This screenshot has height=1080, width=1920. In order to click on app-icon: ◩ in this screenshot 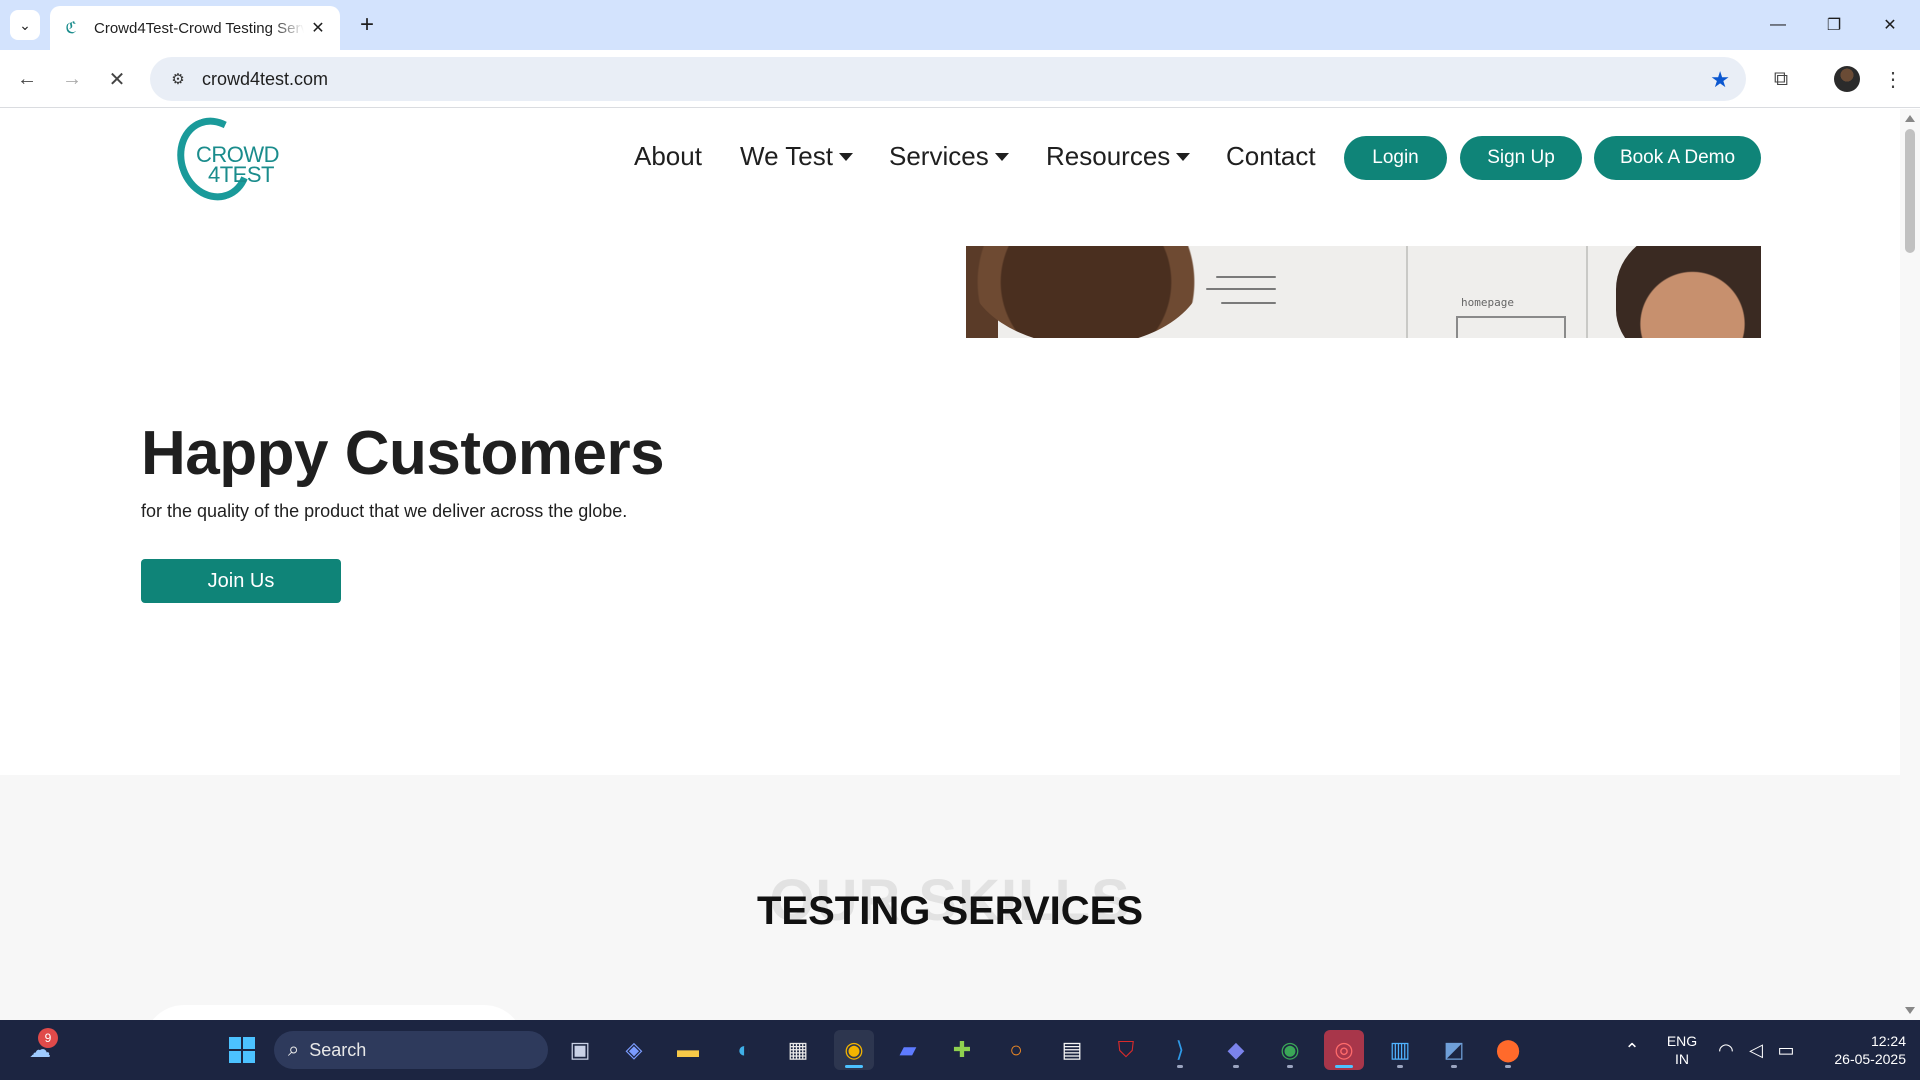, I will do `click(1454, 1049)`.